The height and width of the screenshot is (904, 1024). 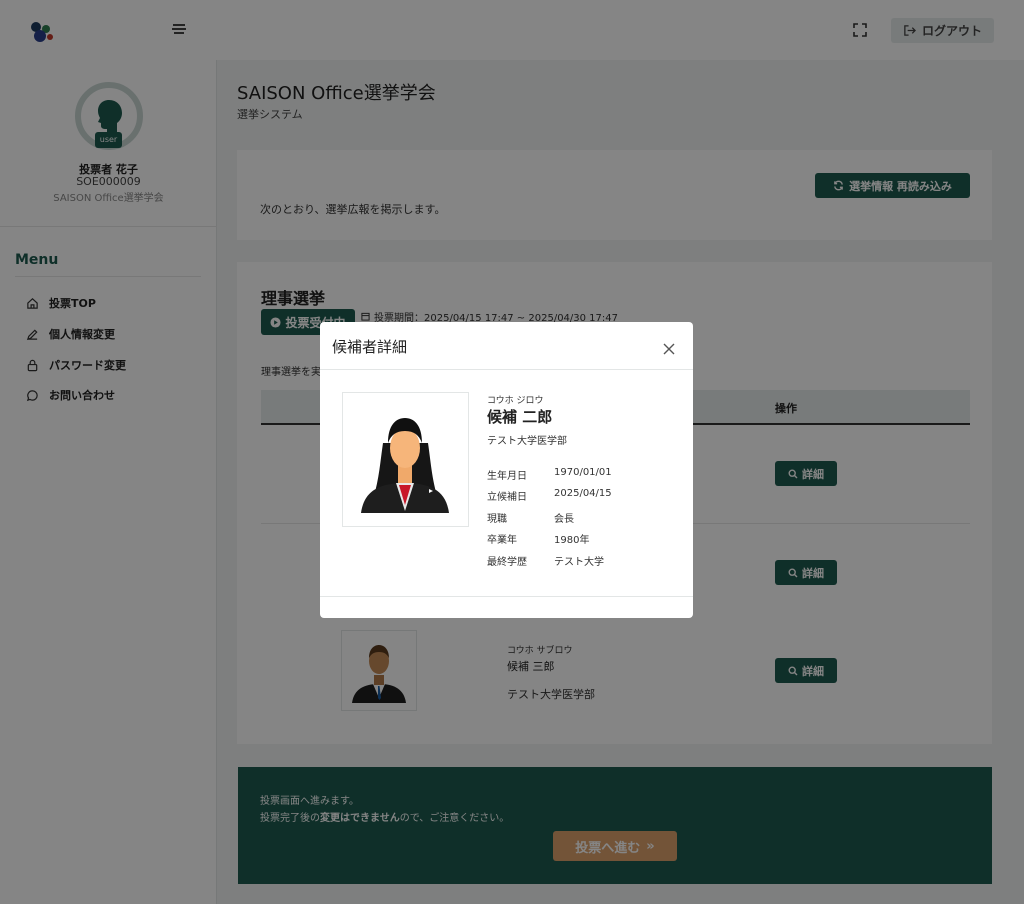 I want to click on candidate-photo, so click(x=405, y=459).